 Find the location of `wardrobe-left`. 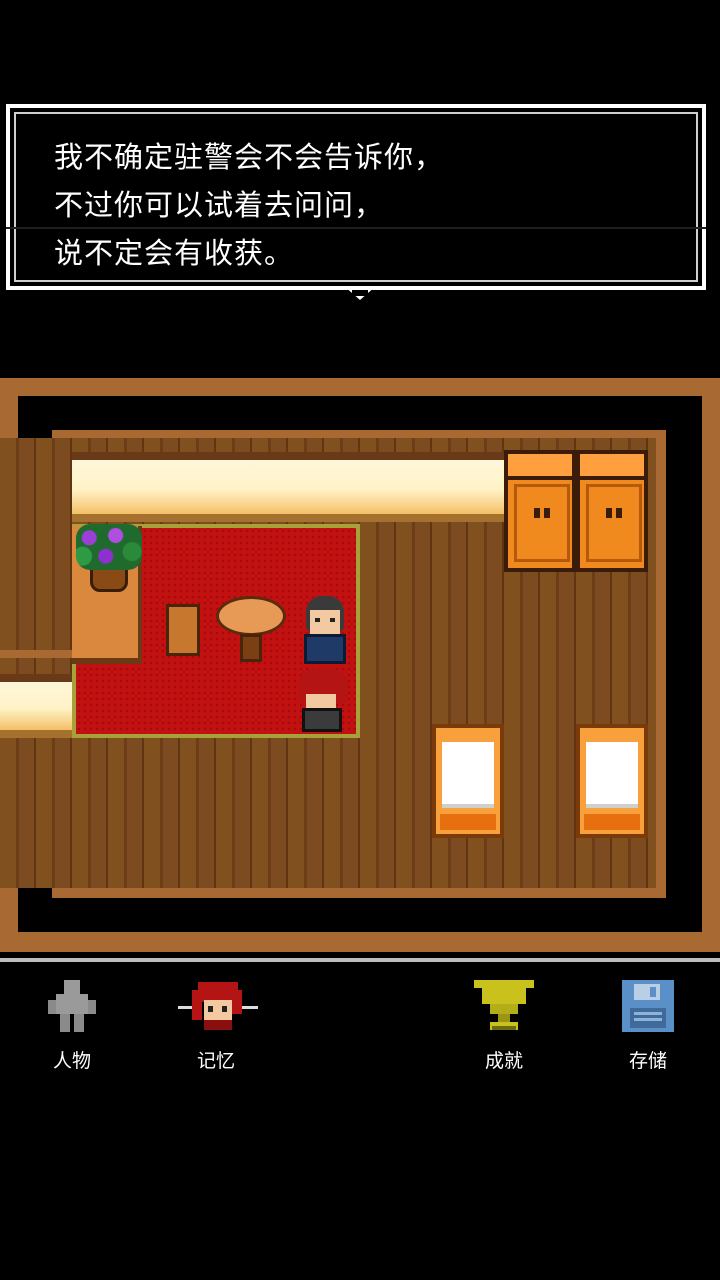

wardrobe-left is located at coordinates (540, 511).